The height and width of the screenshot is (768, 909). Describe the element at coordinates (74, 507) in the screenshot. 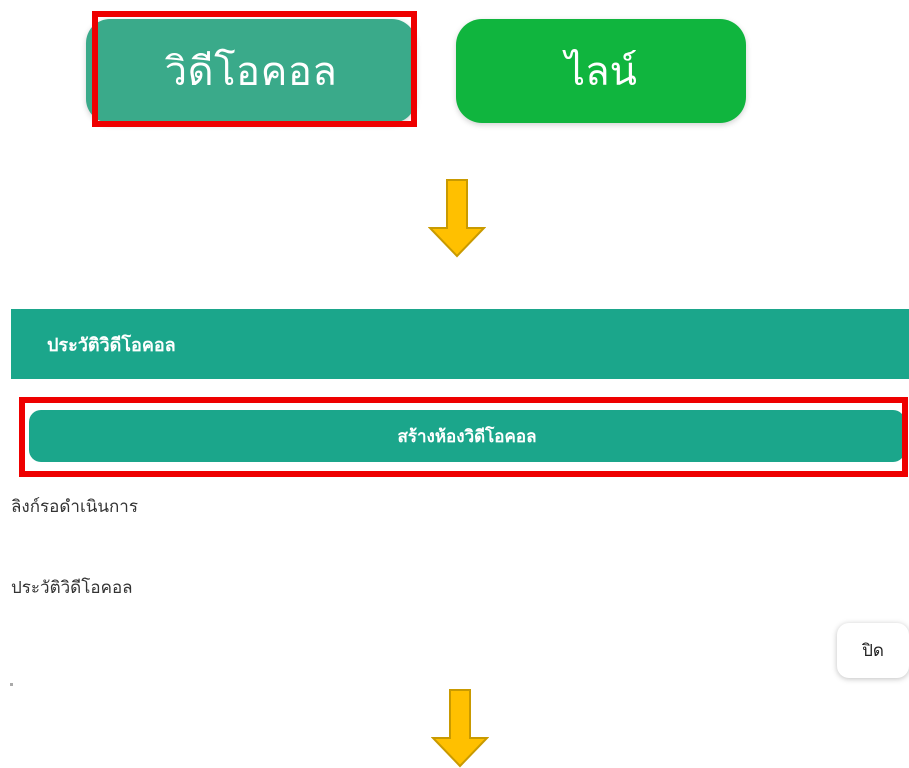

I see `pending-links-label: ลิงก์รอดำเนินการ` at that location.